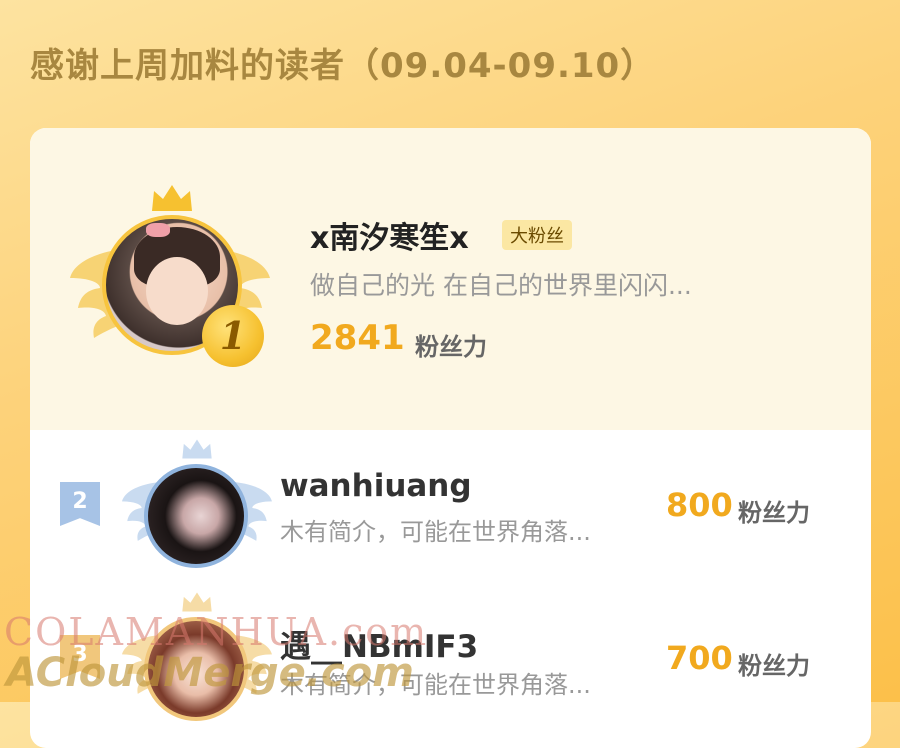 The height and width of the screenshot is (748, 900). What do you see at coordinates (389, 235) in the screenshot?
I see `user-name: x南汐寒笙x` at bounding box center [389, 235].